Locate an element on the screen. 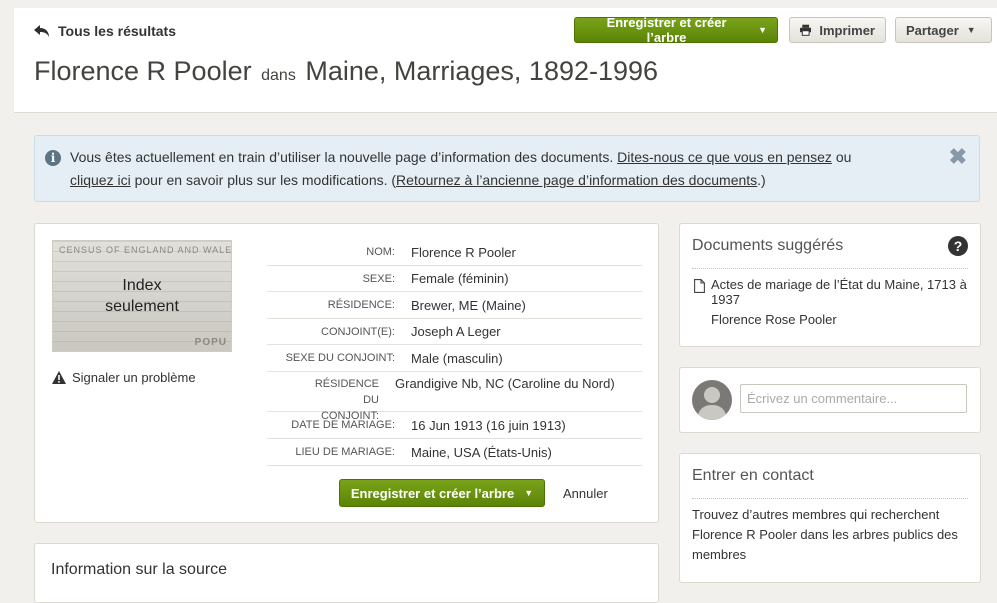 Image resolution: width=997 pixels, height=603 pixels. record-actions: Enregistrer et créer l’arbre ▼ Annuler is located at coordinates (473, 493).